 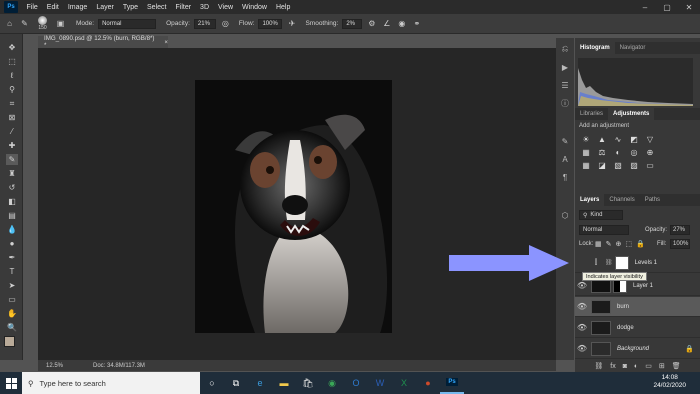 I want to click on tab-navigator: Navigator, so click(x=633, y=48).